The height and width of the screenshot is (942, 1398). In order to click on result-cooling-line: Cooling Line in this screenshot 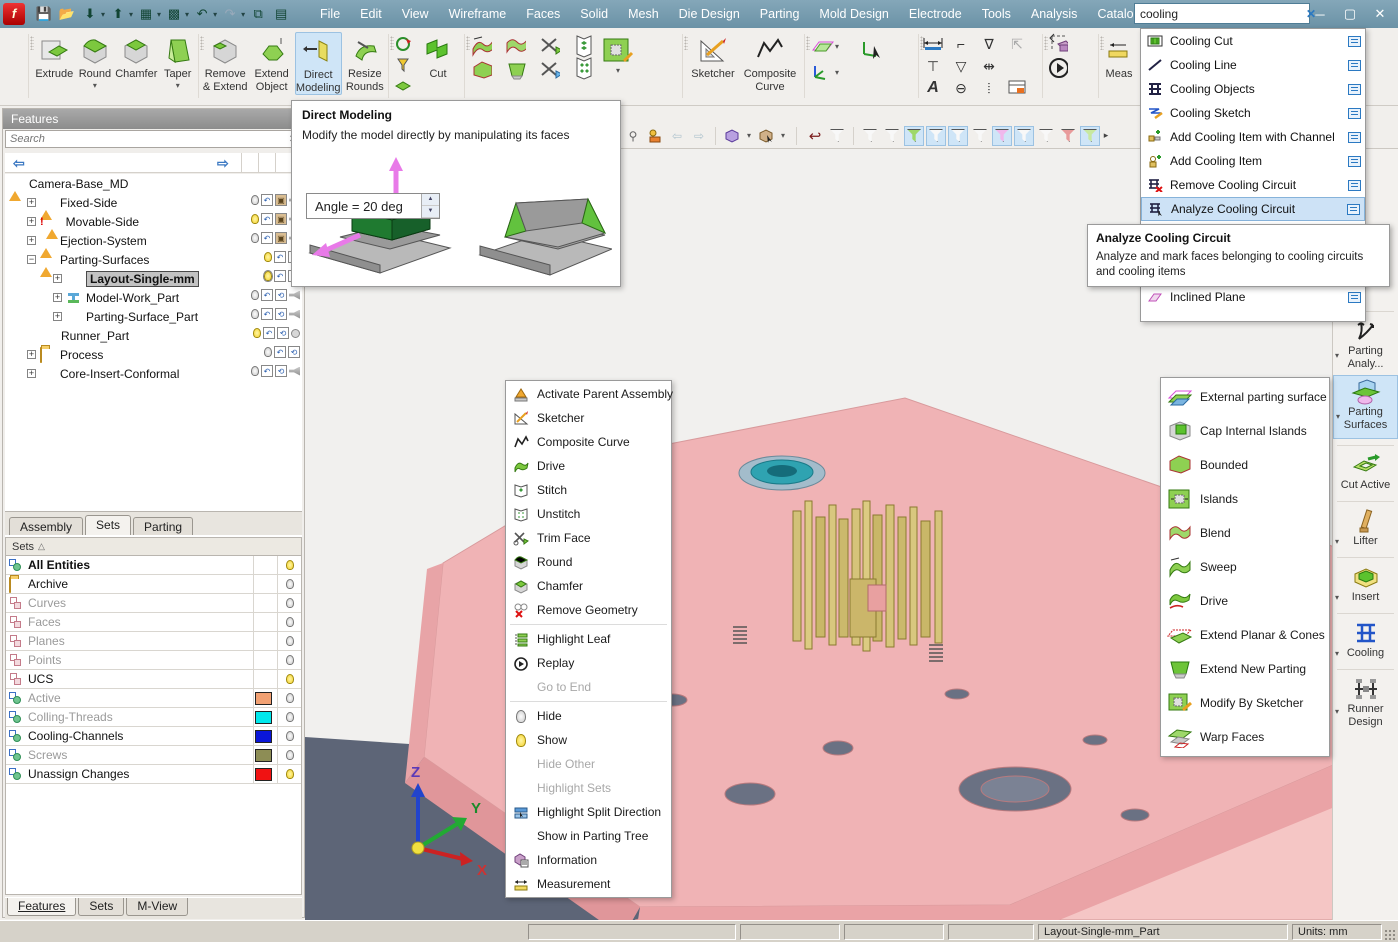, I will do `click(1253, 65)`.